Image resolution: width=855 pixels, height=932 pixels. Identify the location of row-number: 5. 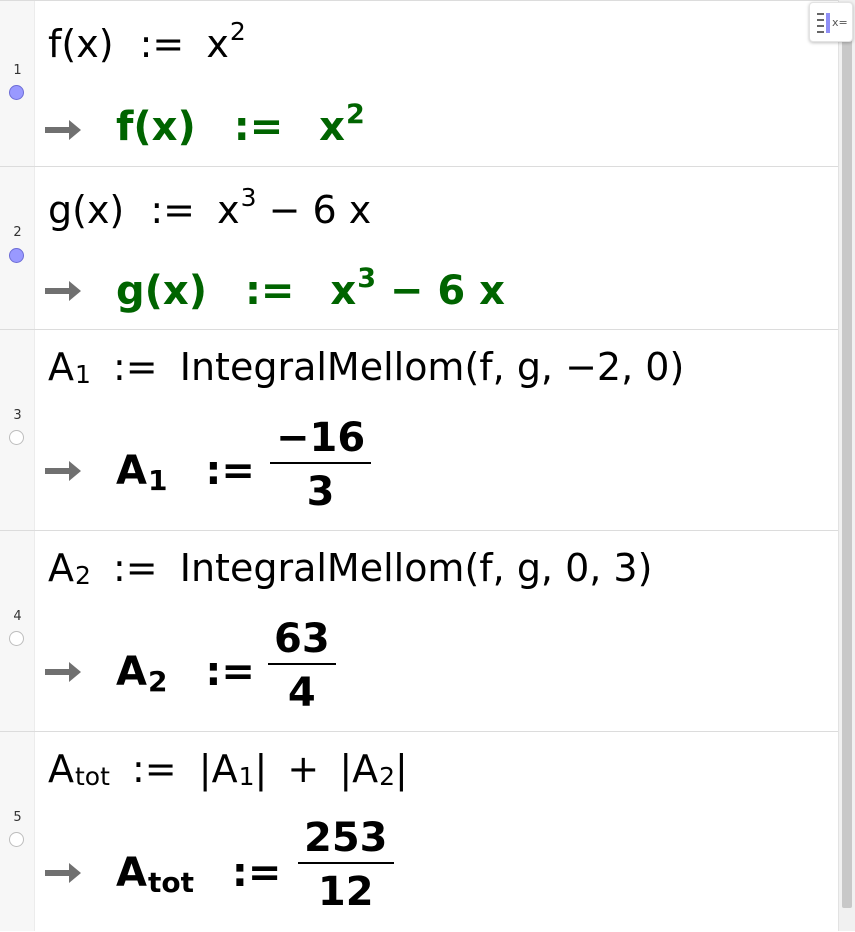
(17, 817).